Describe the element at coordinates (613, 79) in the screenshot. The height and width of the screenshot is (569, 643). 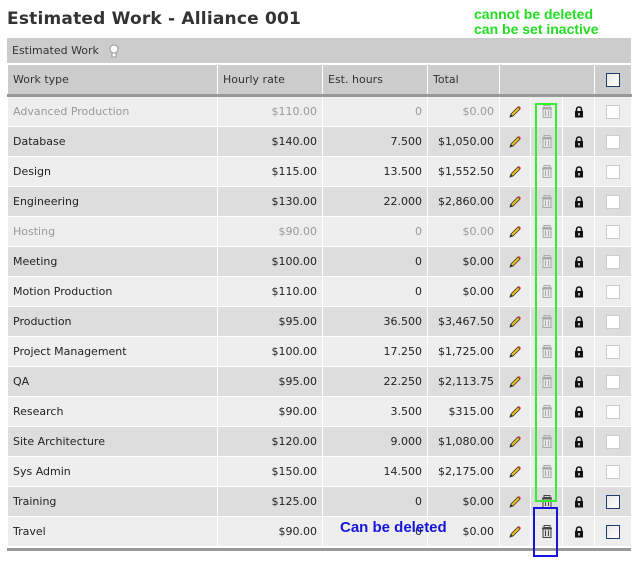
I see `select-all-checkbox` at that location.